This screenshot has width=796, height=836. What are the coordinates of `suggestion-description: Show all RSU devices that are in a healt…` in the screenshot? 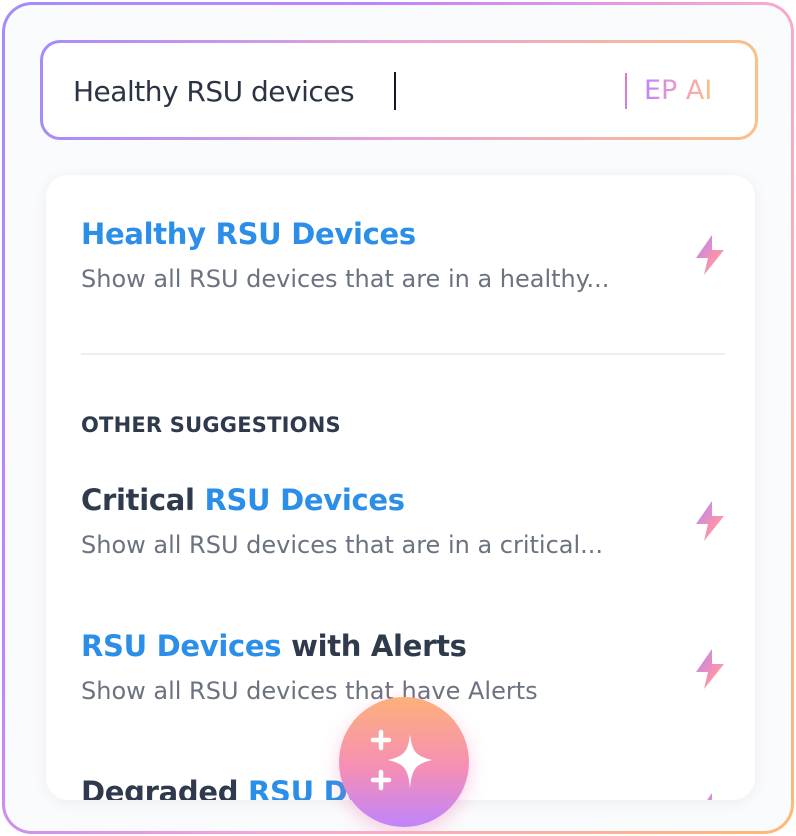 It's located at (345, 279).